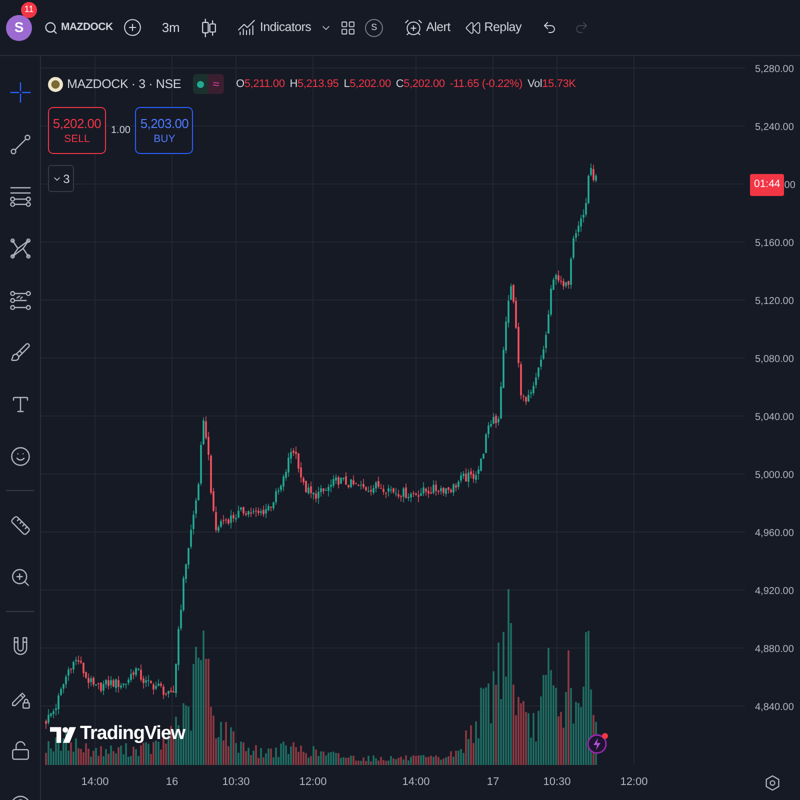 Image resolution: width=800 pixels, height=800 pixels. Describe the element at coordinates (790, 185) in the screenshot. I see `price-label: 00` at that location.